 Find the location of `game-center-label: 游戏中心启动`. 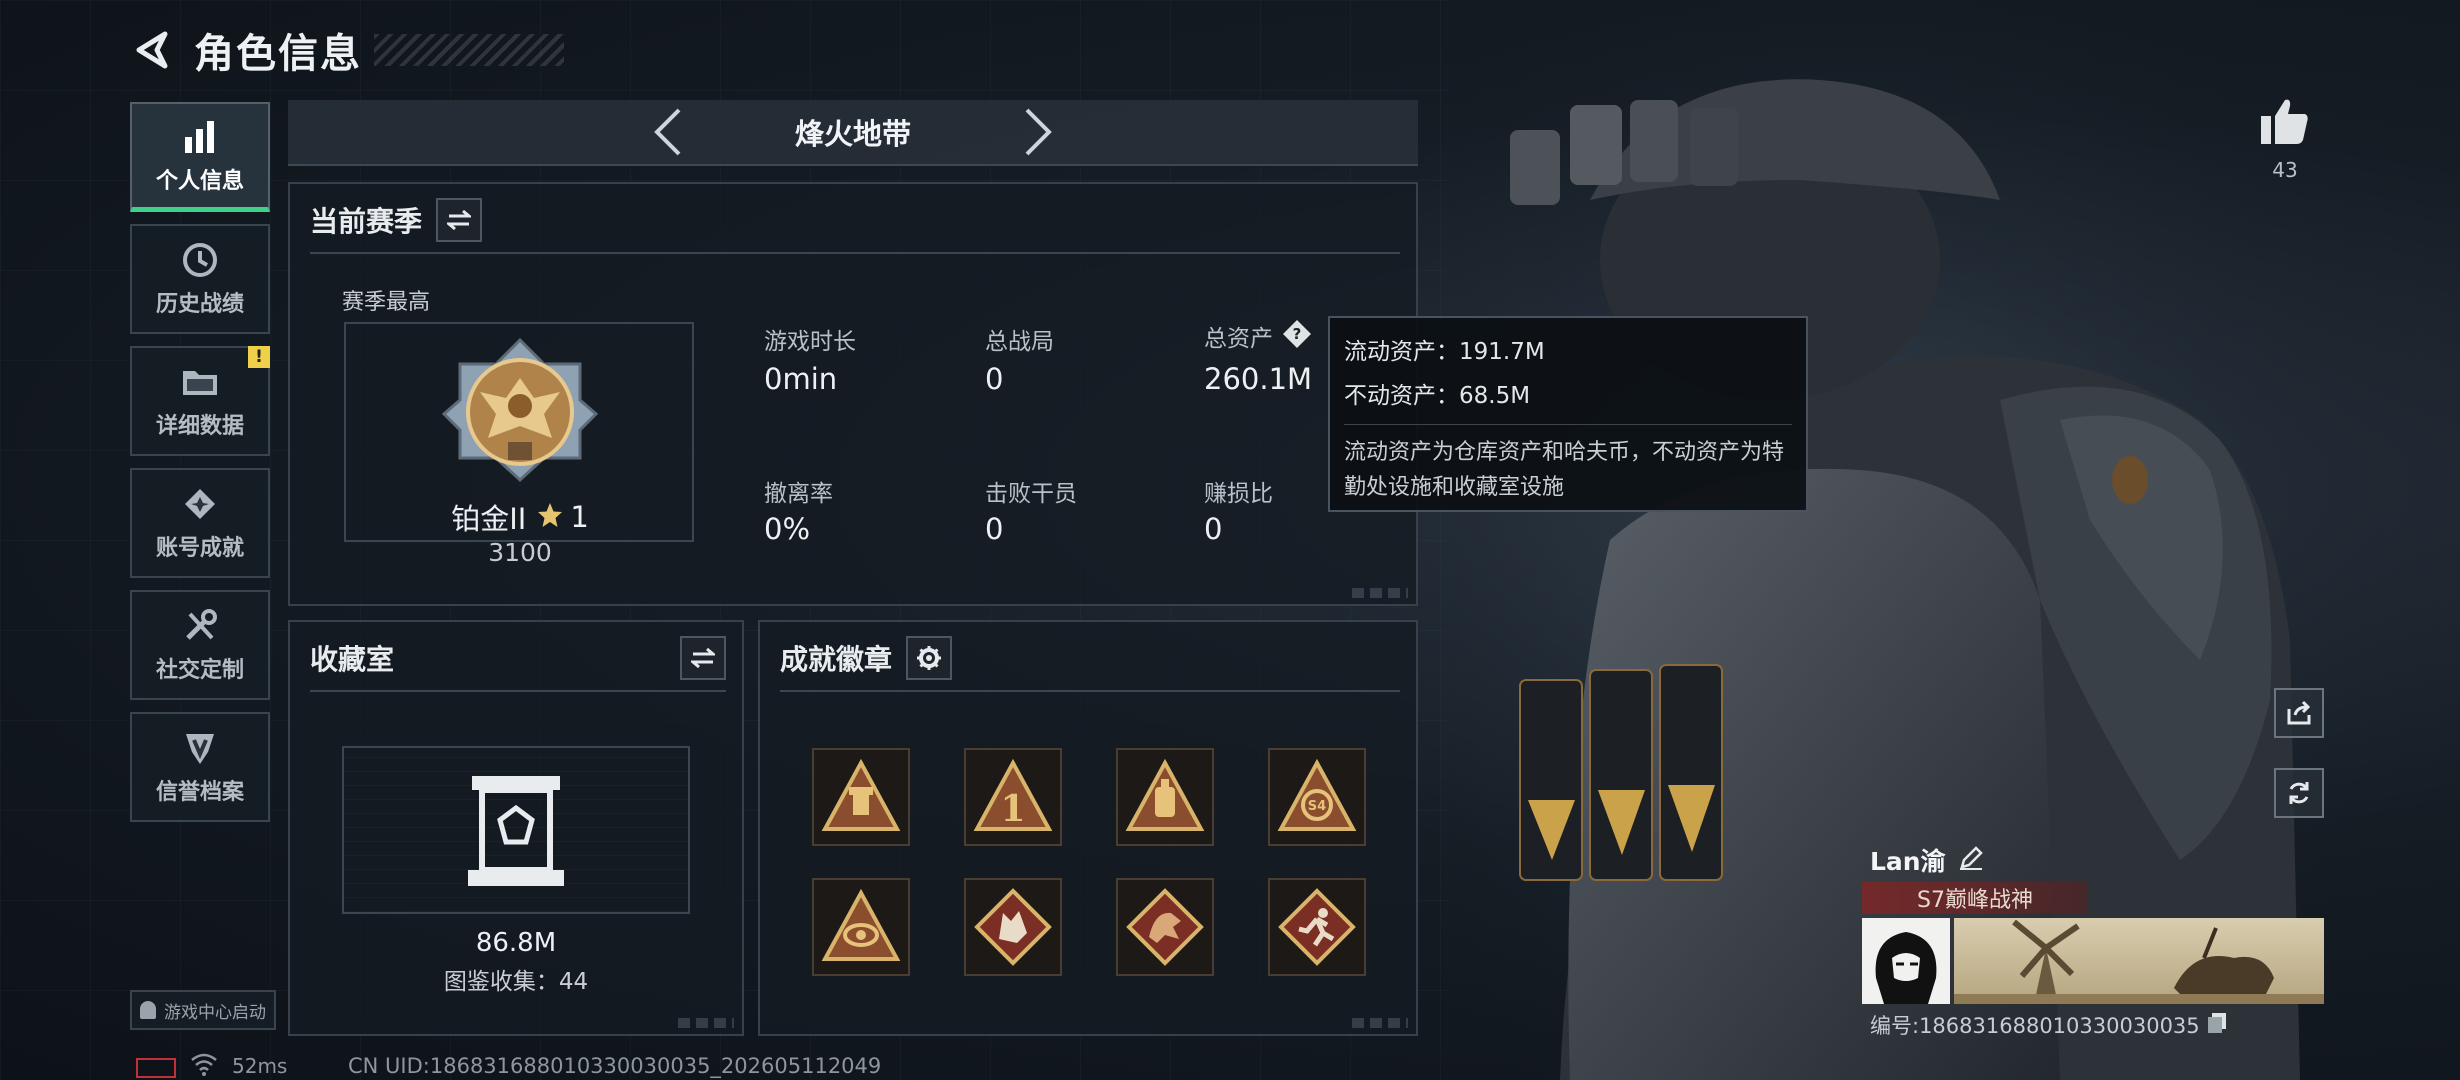

game-center-label: 游戏中心启动 is located at coordinates (215, 1012).